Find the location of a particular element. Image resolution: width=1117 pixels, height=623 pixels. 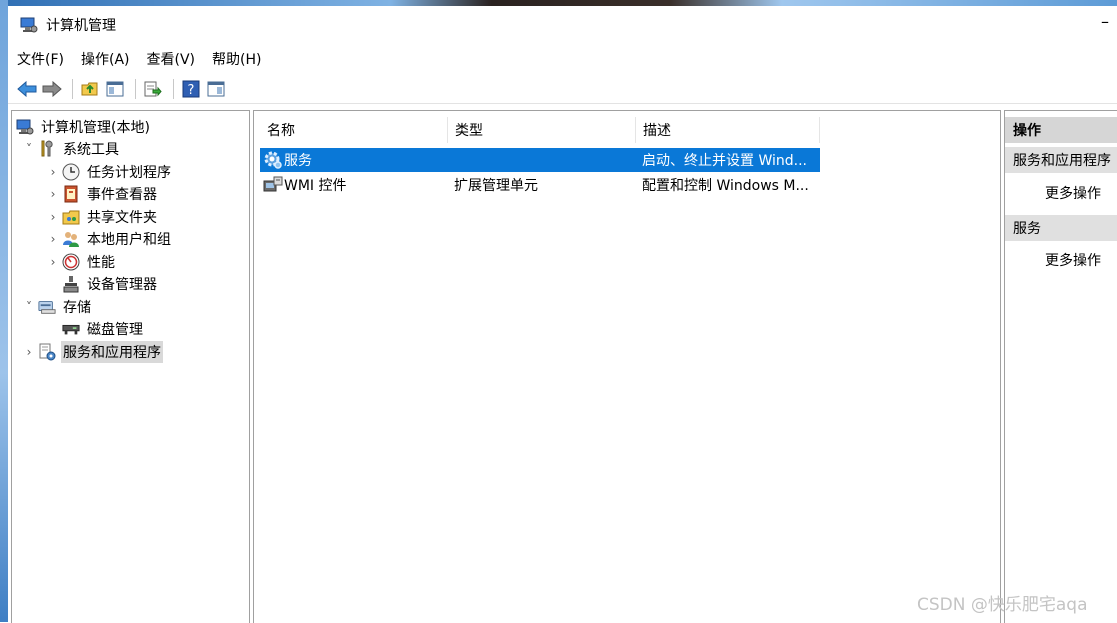

actions-pane: 操作 服务和应用程序 更多操作 服务 更多操作 is located at coordinates (1060, 366).